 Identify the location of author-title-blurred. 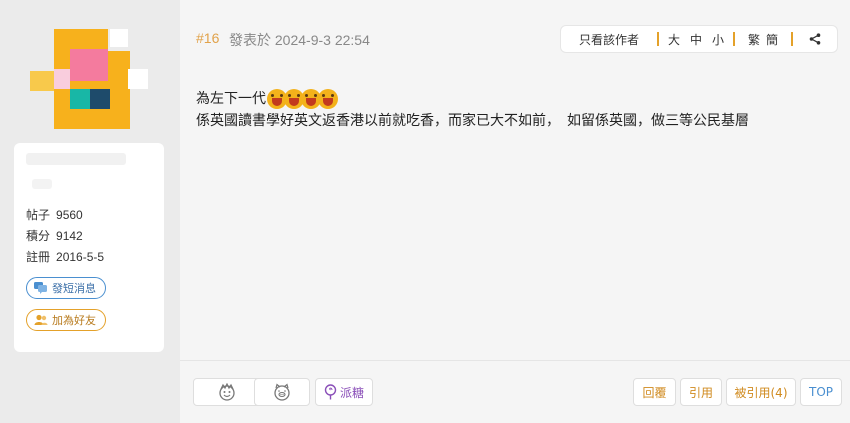
(42, 184).